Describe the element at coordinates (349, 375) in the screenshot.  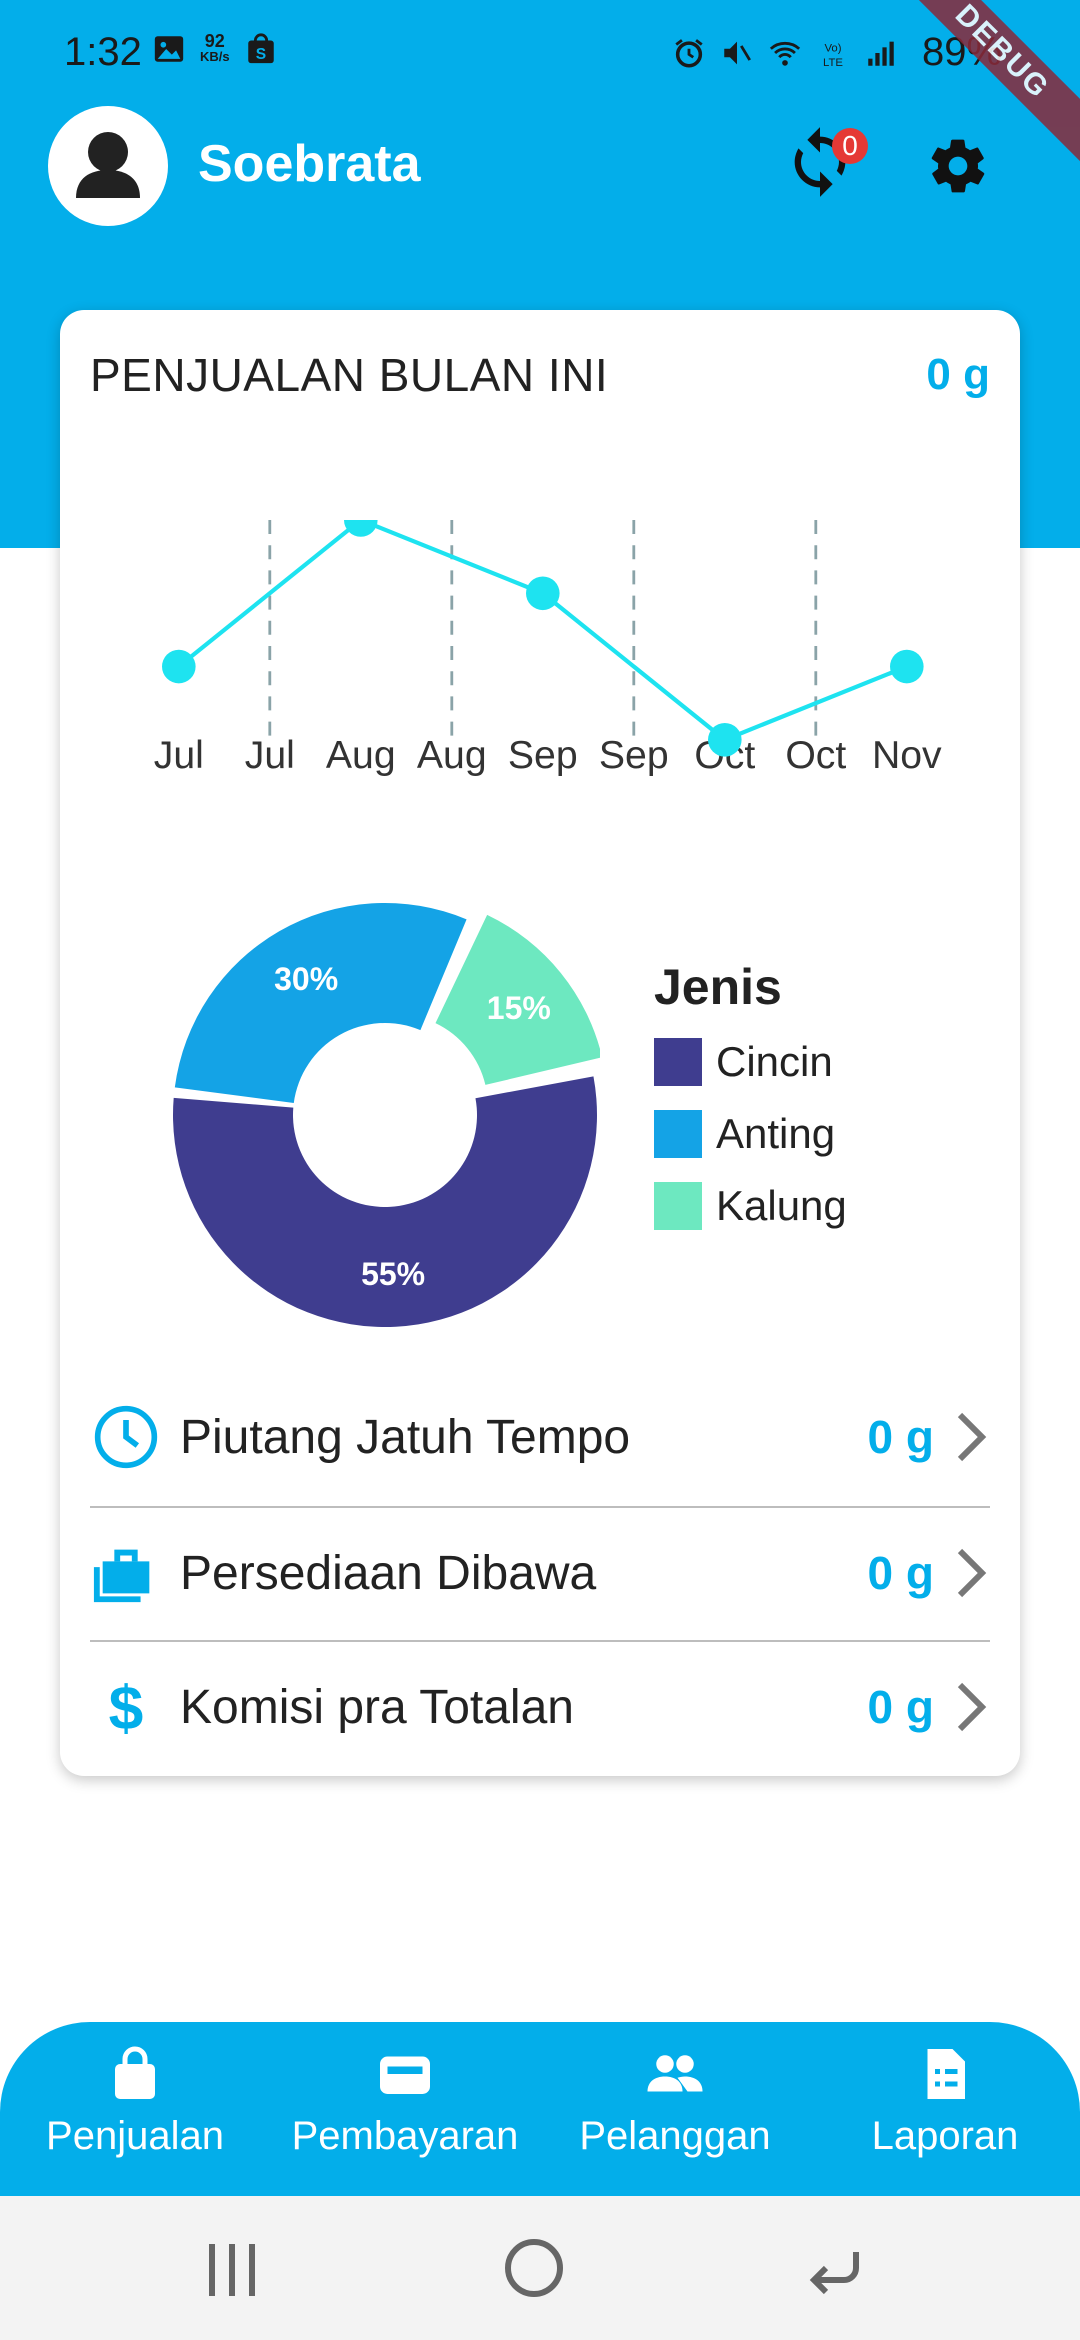
I see `card-title: PENJUALAN BULAN INI` at that location.